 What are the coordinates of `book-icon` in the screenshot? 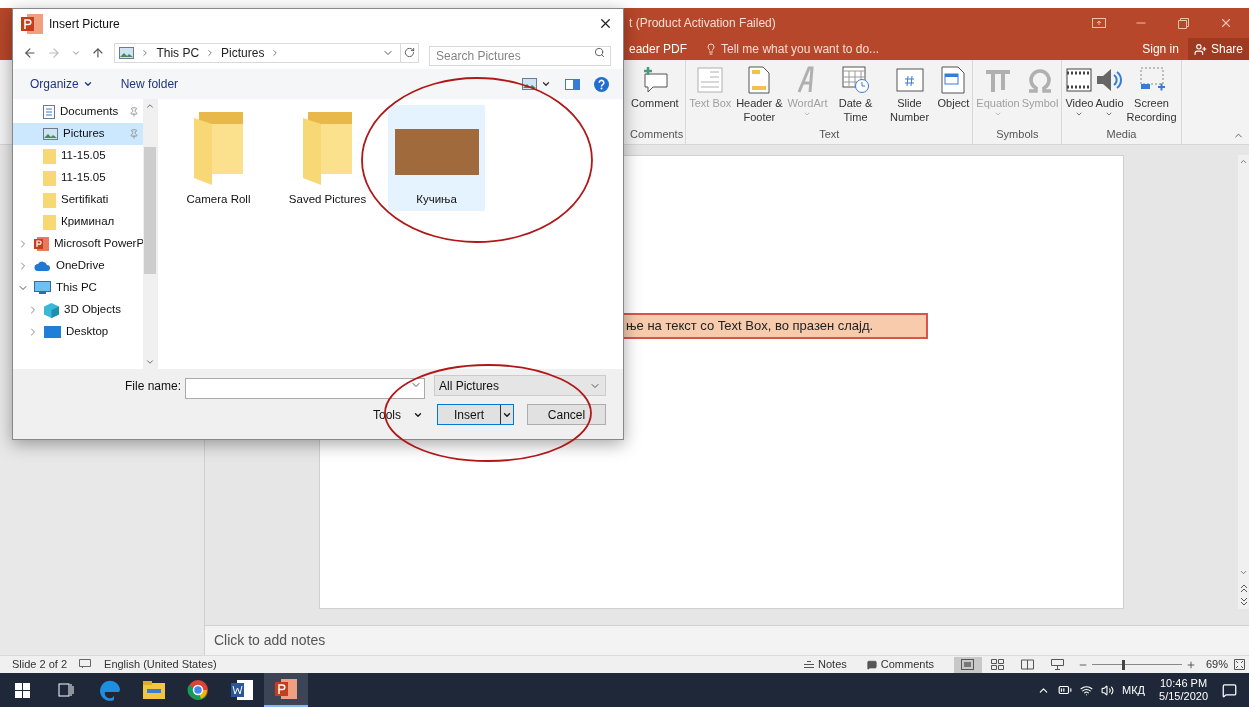 It's located at (1028, 664).